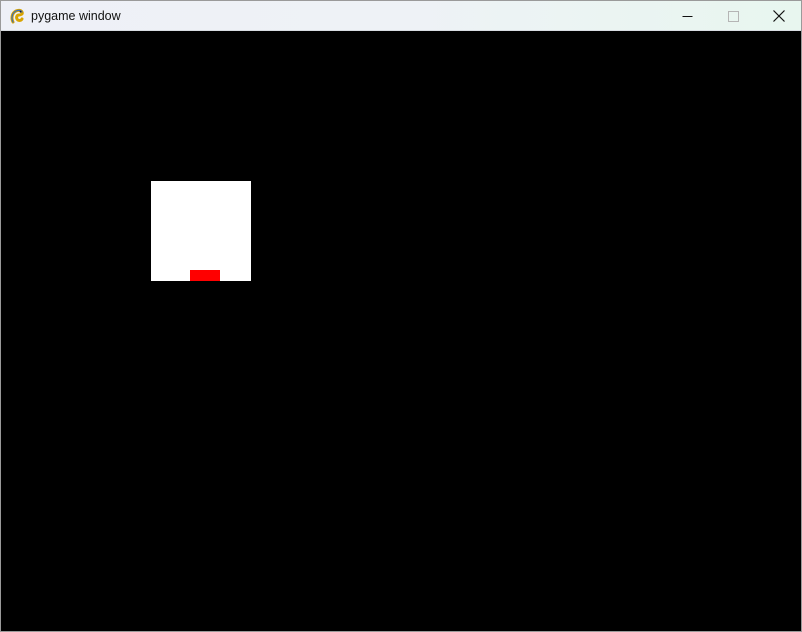 Image resolution: width=802 pixels, height=632 pixels. I want to click on maximize-icon, so click(733, 16).